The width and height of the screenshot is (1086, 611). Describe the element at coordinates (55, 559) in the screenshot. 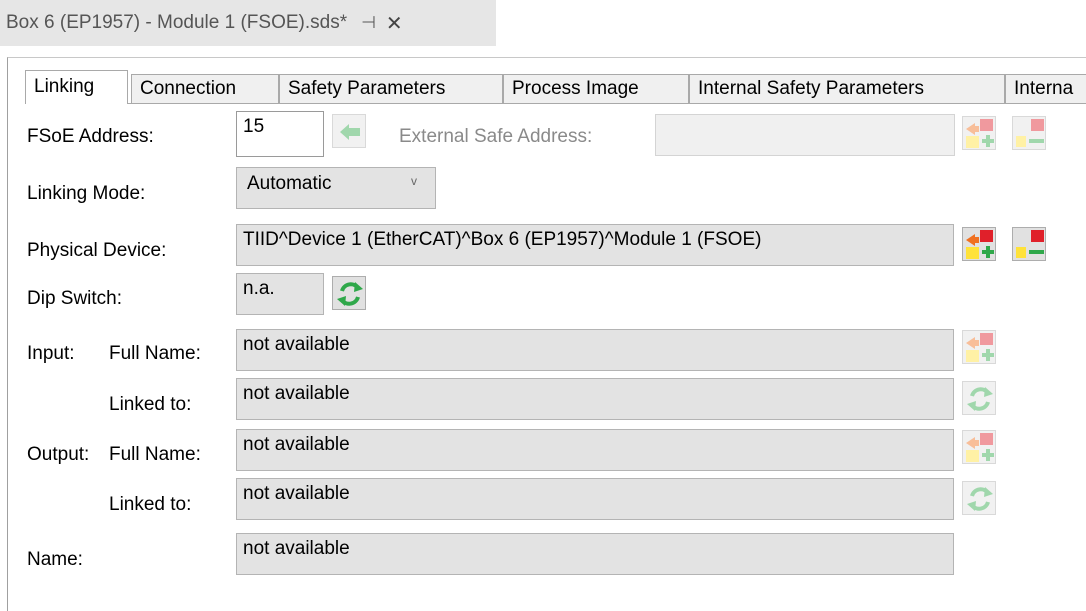

I see `name-label: Name:` at that location.